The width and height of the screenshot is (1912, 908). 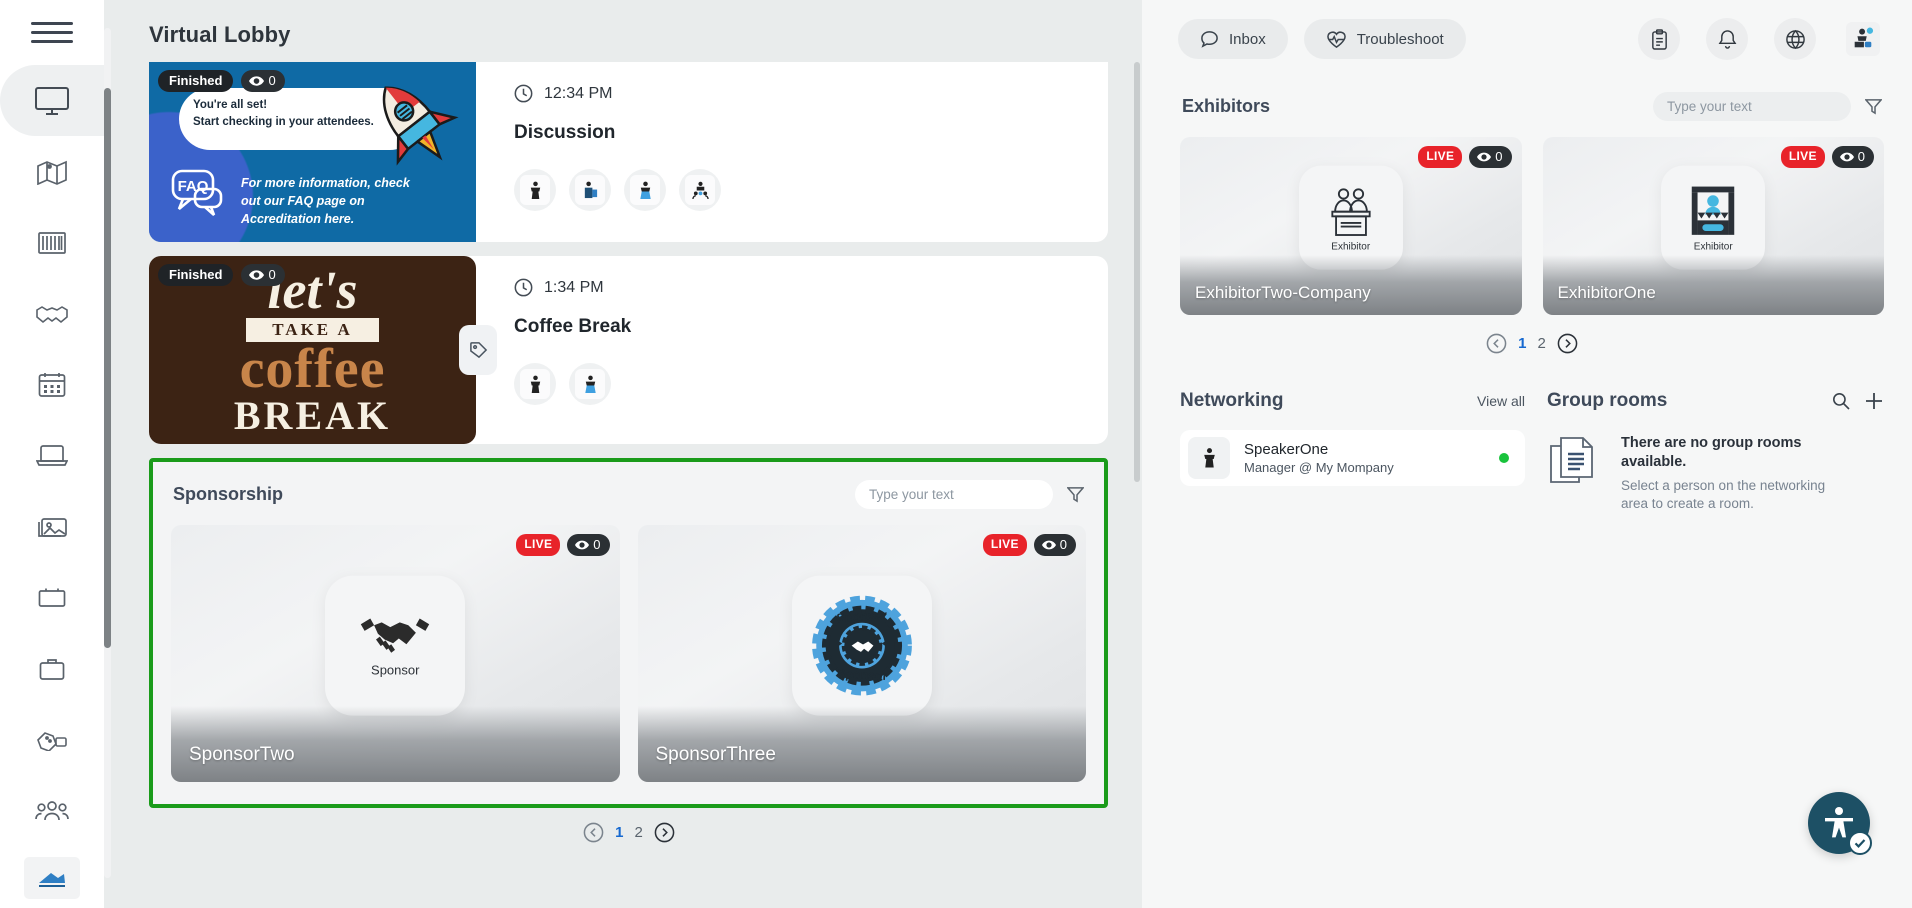 I want to click on profile-avatar, so click(x=1863, y=39).